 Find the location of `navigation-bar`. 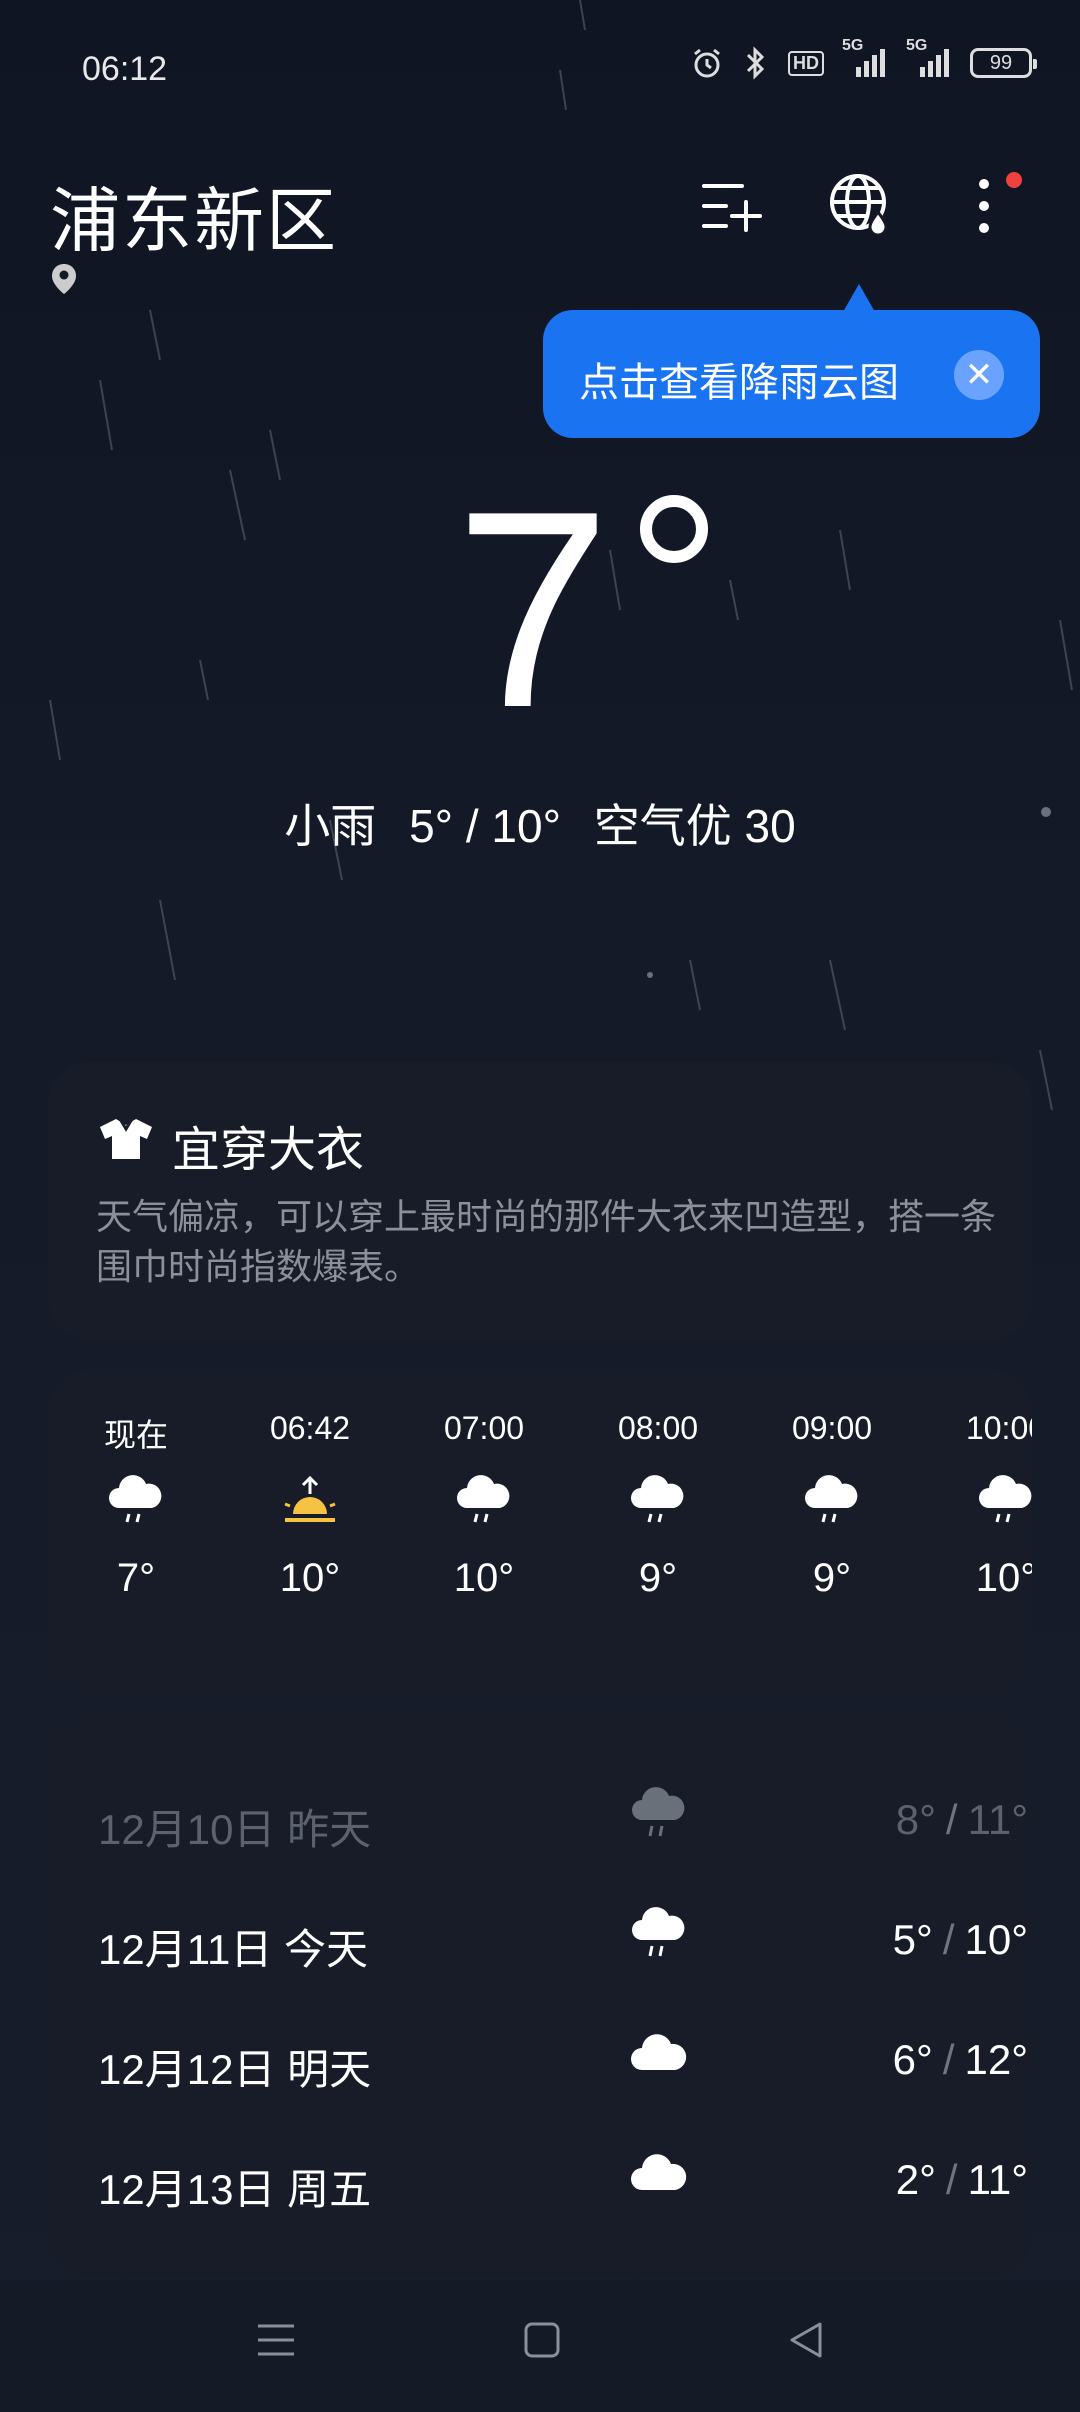

navigation-bar is located at coordinates (540, 2346).